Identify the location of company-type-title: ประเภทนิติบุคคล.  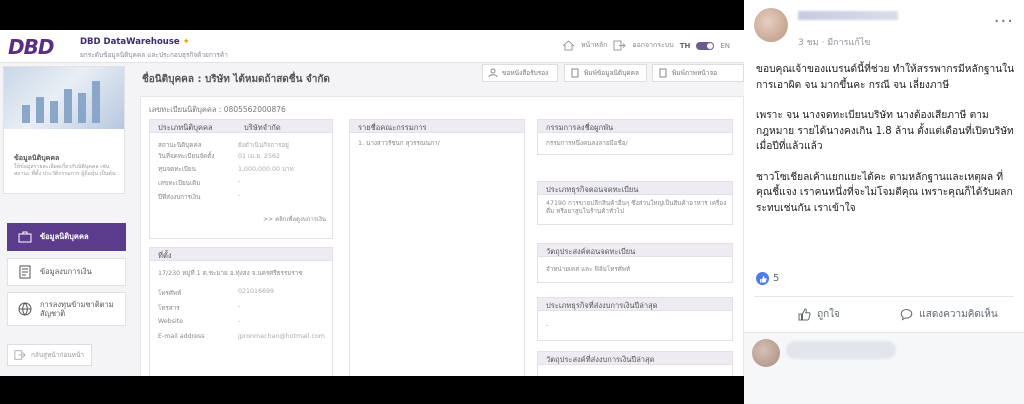
(185, 127).